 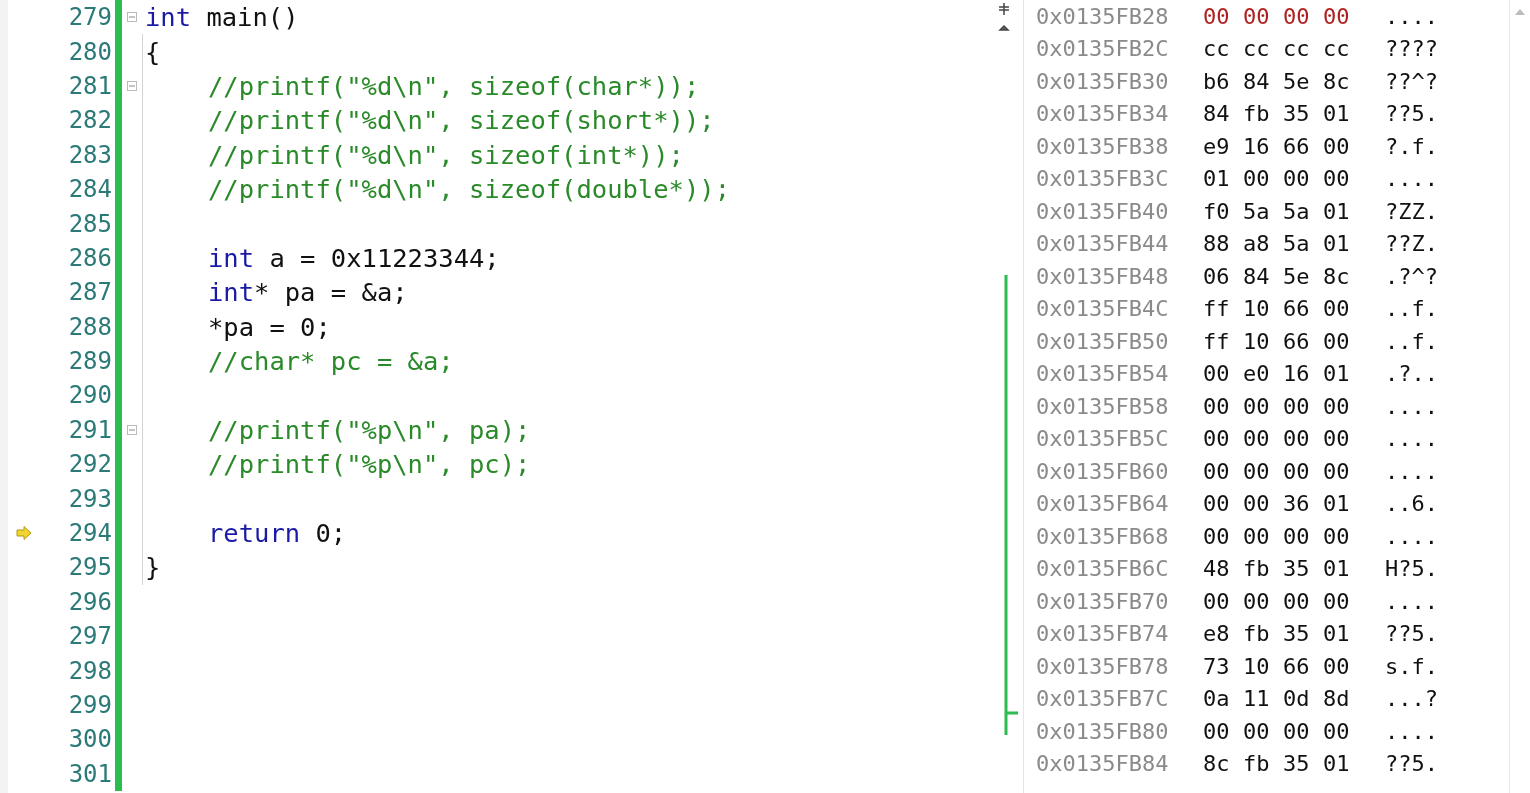 What do you see at coordinates (1103, 49) in the screenshot?
I see `memory-address: 0x0135FB2C` at bounding box center [1103, 49].